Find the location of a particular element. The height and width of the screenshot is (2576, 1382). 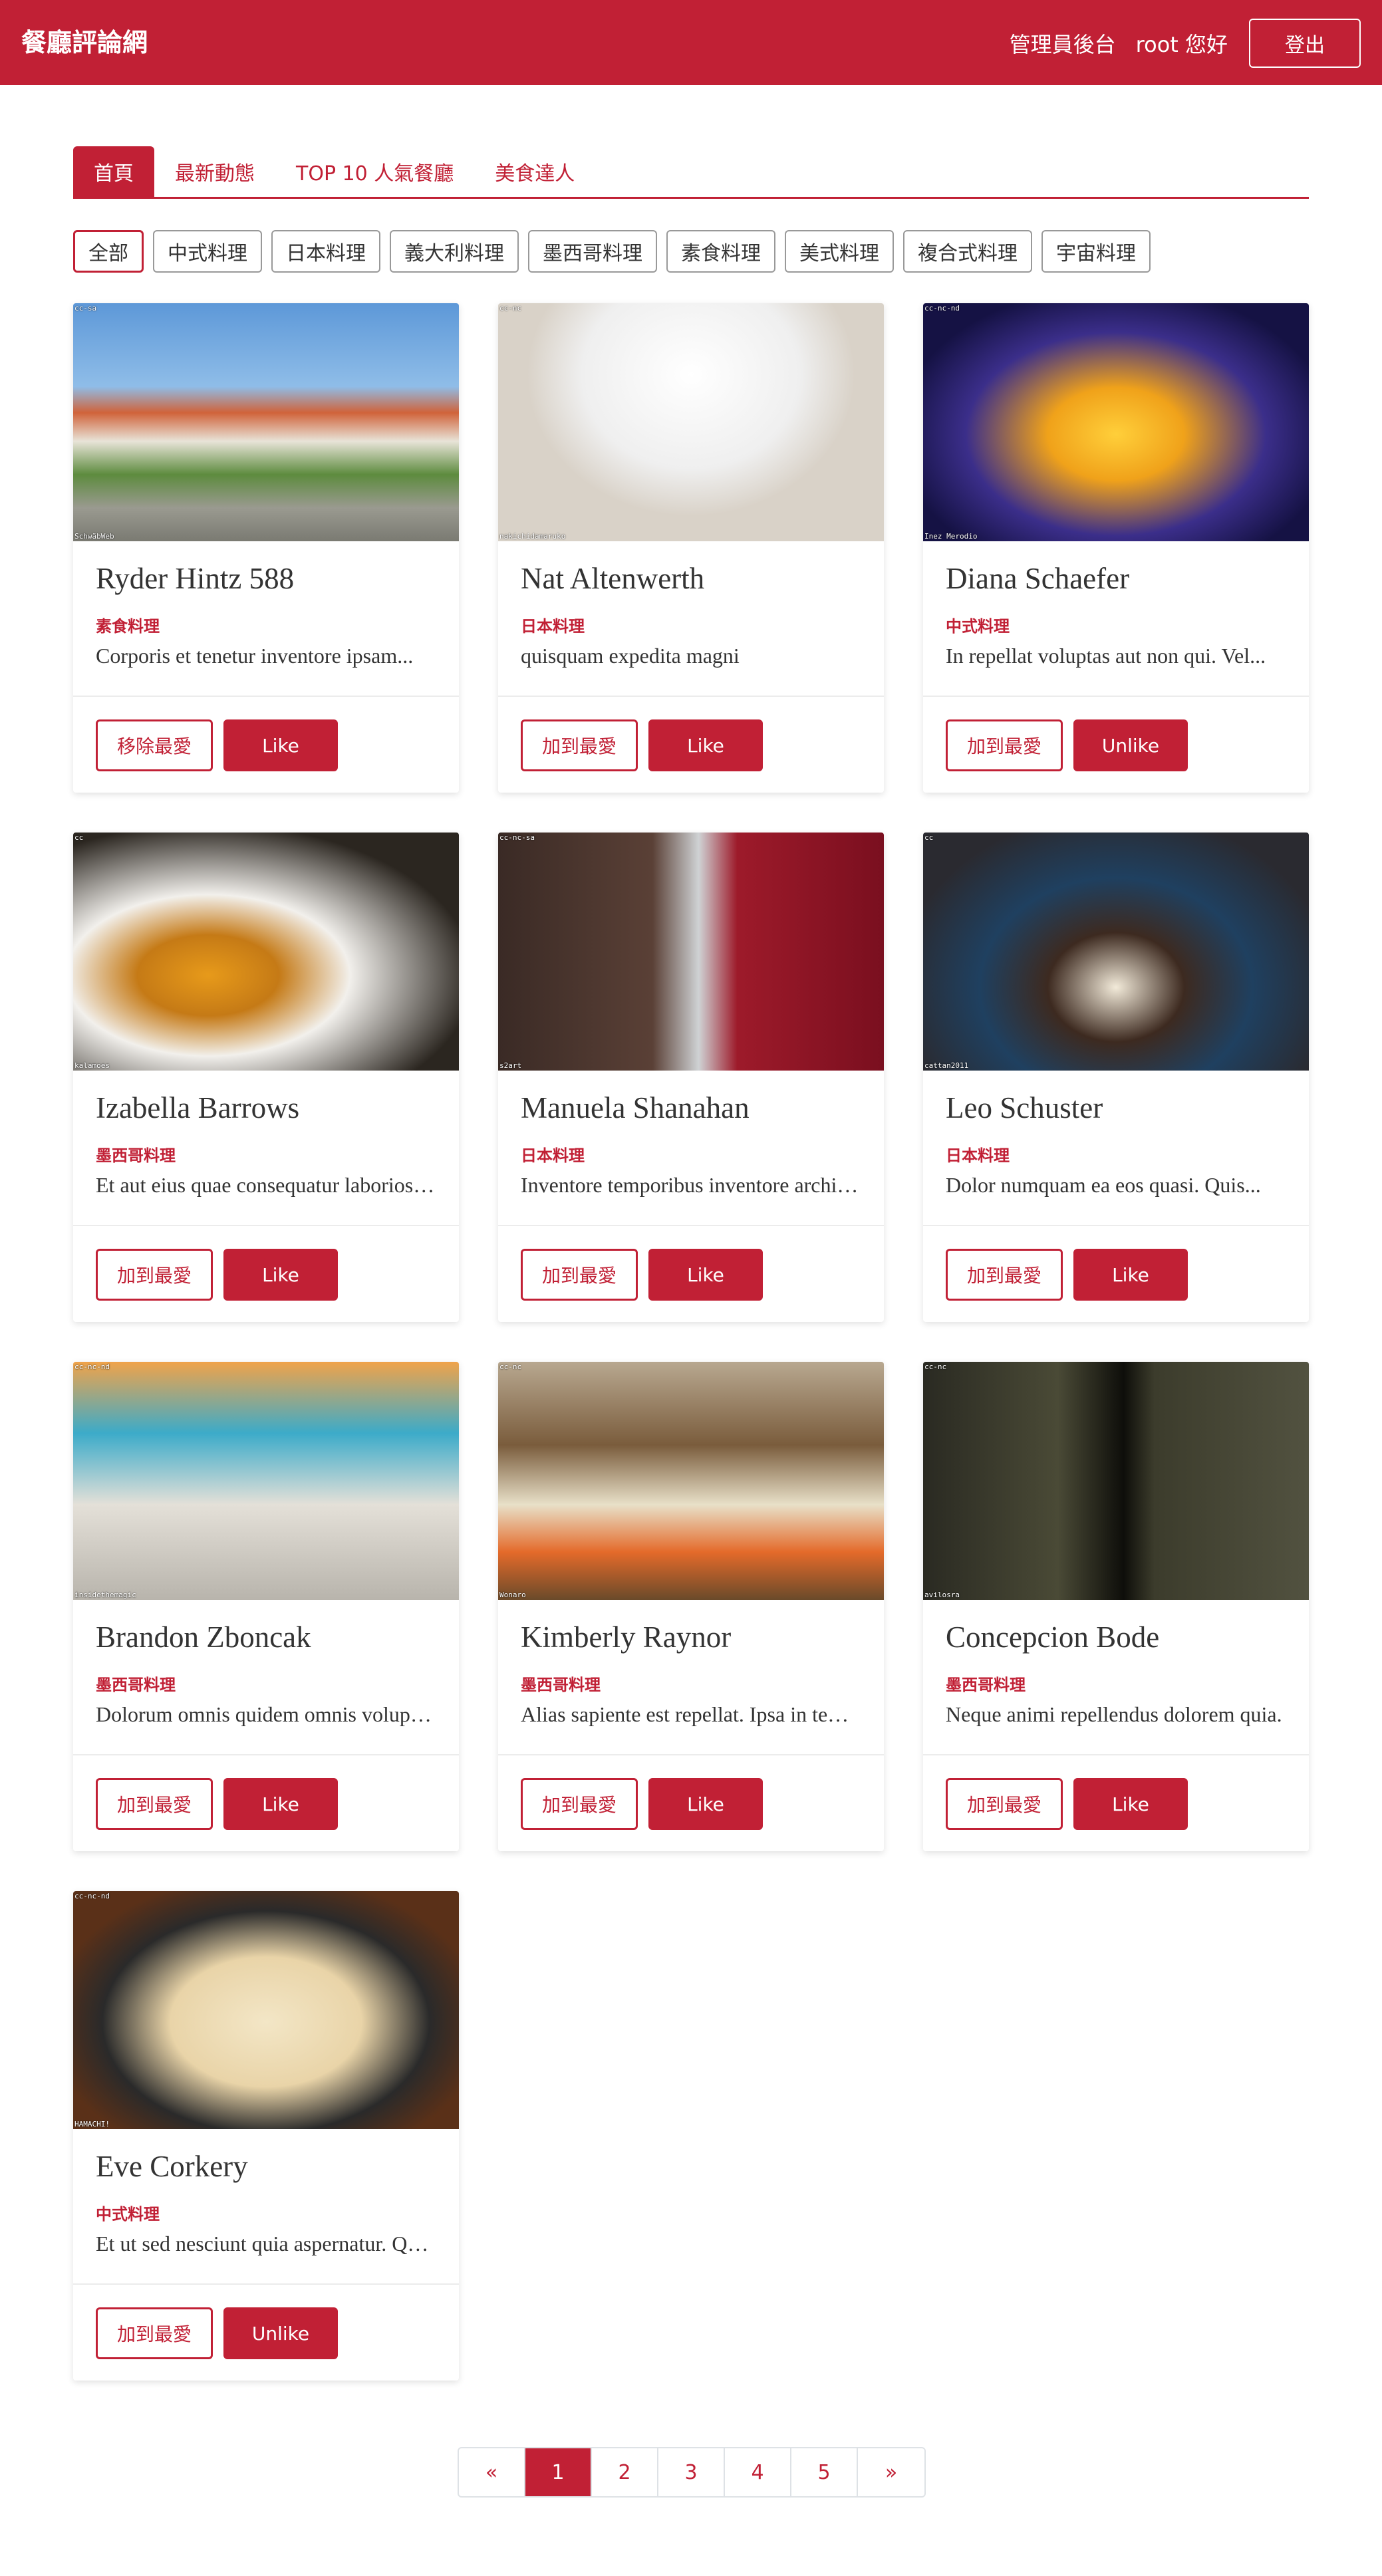

restaurant-image: cc-sa SchwäbWeb is located at coordinates (266, 422).